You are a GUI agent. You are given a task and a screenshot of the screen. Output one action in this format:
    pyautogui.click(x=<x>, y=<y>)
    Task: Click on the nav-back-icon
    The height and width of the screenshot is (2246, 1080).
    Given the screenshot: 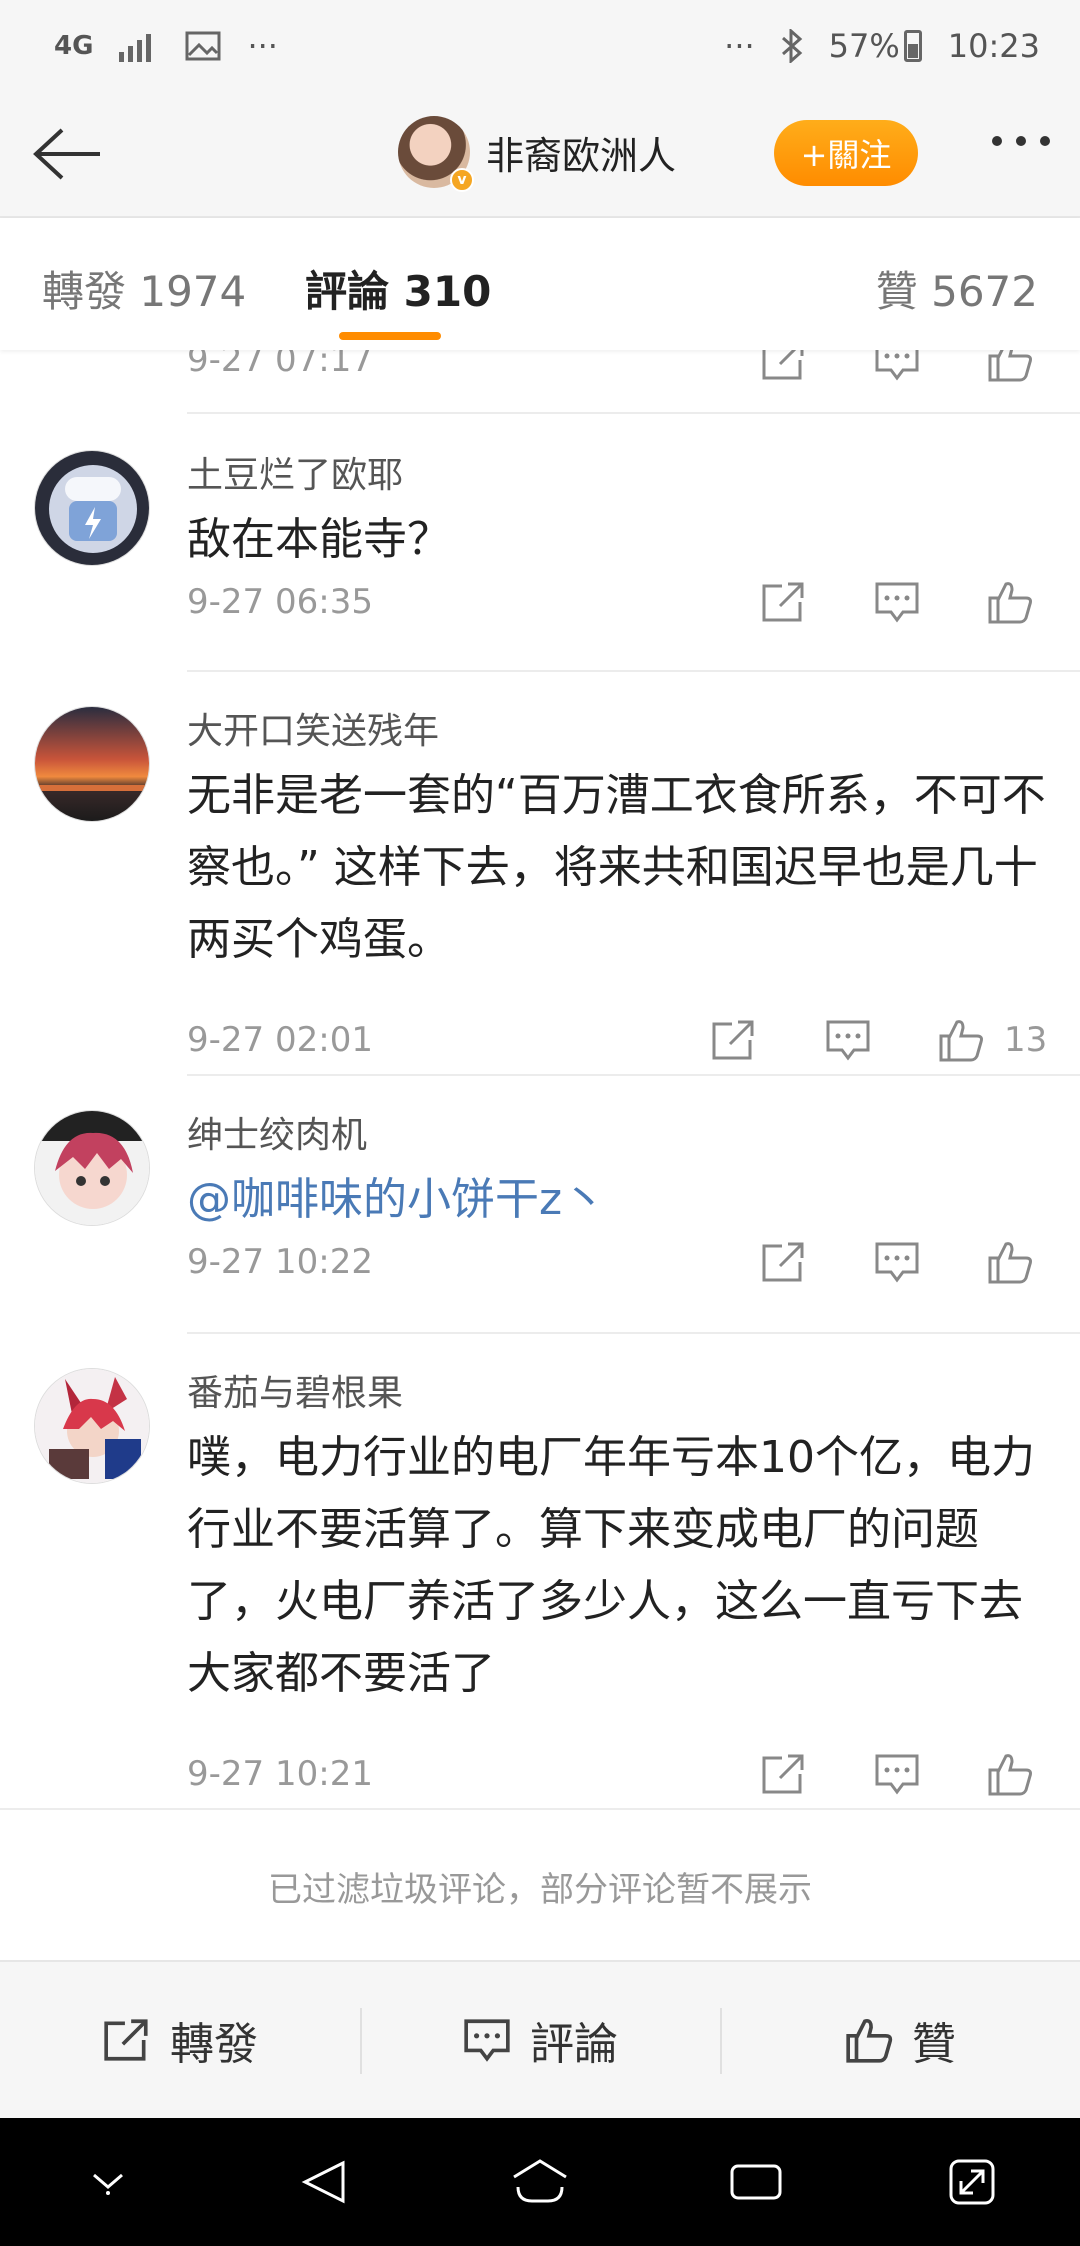 What is the action you would take?
    pyautogui.click(x=324, y=2182)
    